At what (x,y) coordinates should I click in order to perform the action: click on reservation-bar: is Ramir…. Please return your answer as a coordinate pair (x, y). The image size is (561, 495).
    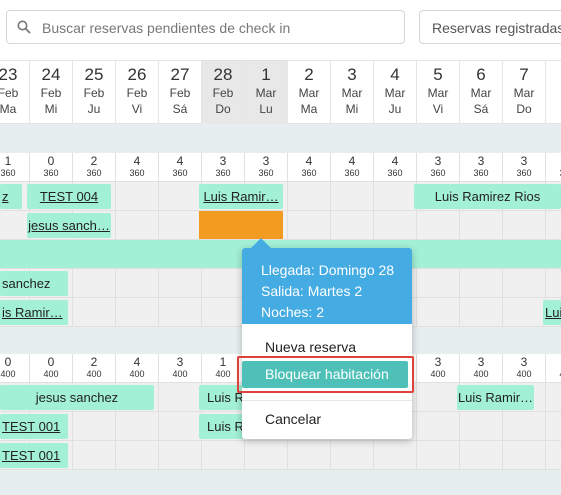
    Looking at the image, I should click on (34, 312).